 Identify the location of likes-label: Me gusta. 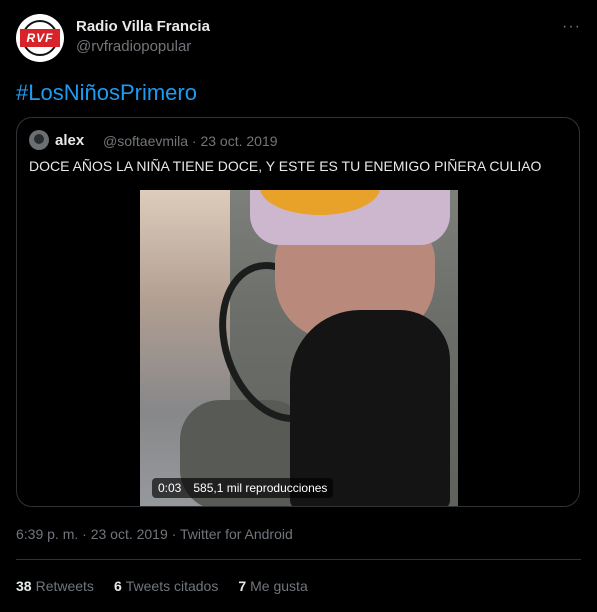
(279, 586).